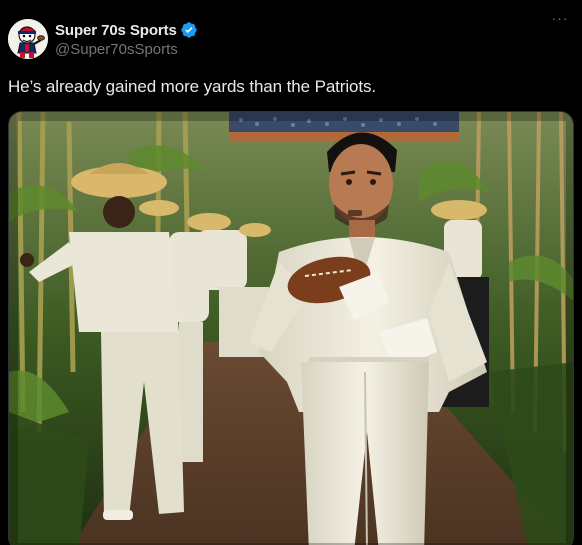 Image resolution: width=582 pixels, height=545 pixels. Describe the element at coordinates (116, 30) in the screenshot. I see `author-display-name: Super 70s Sports` at that location.